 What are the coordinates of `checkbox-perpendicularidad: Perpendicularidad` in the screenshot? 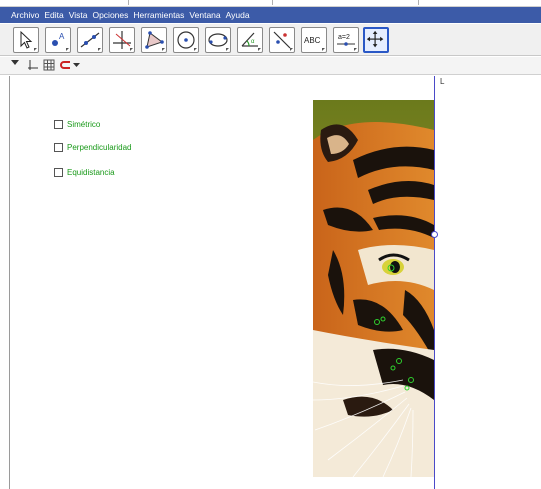 It's located at (93, 147).